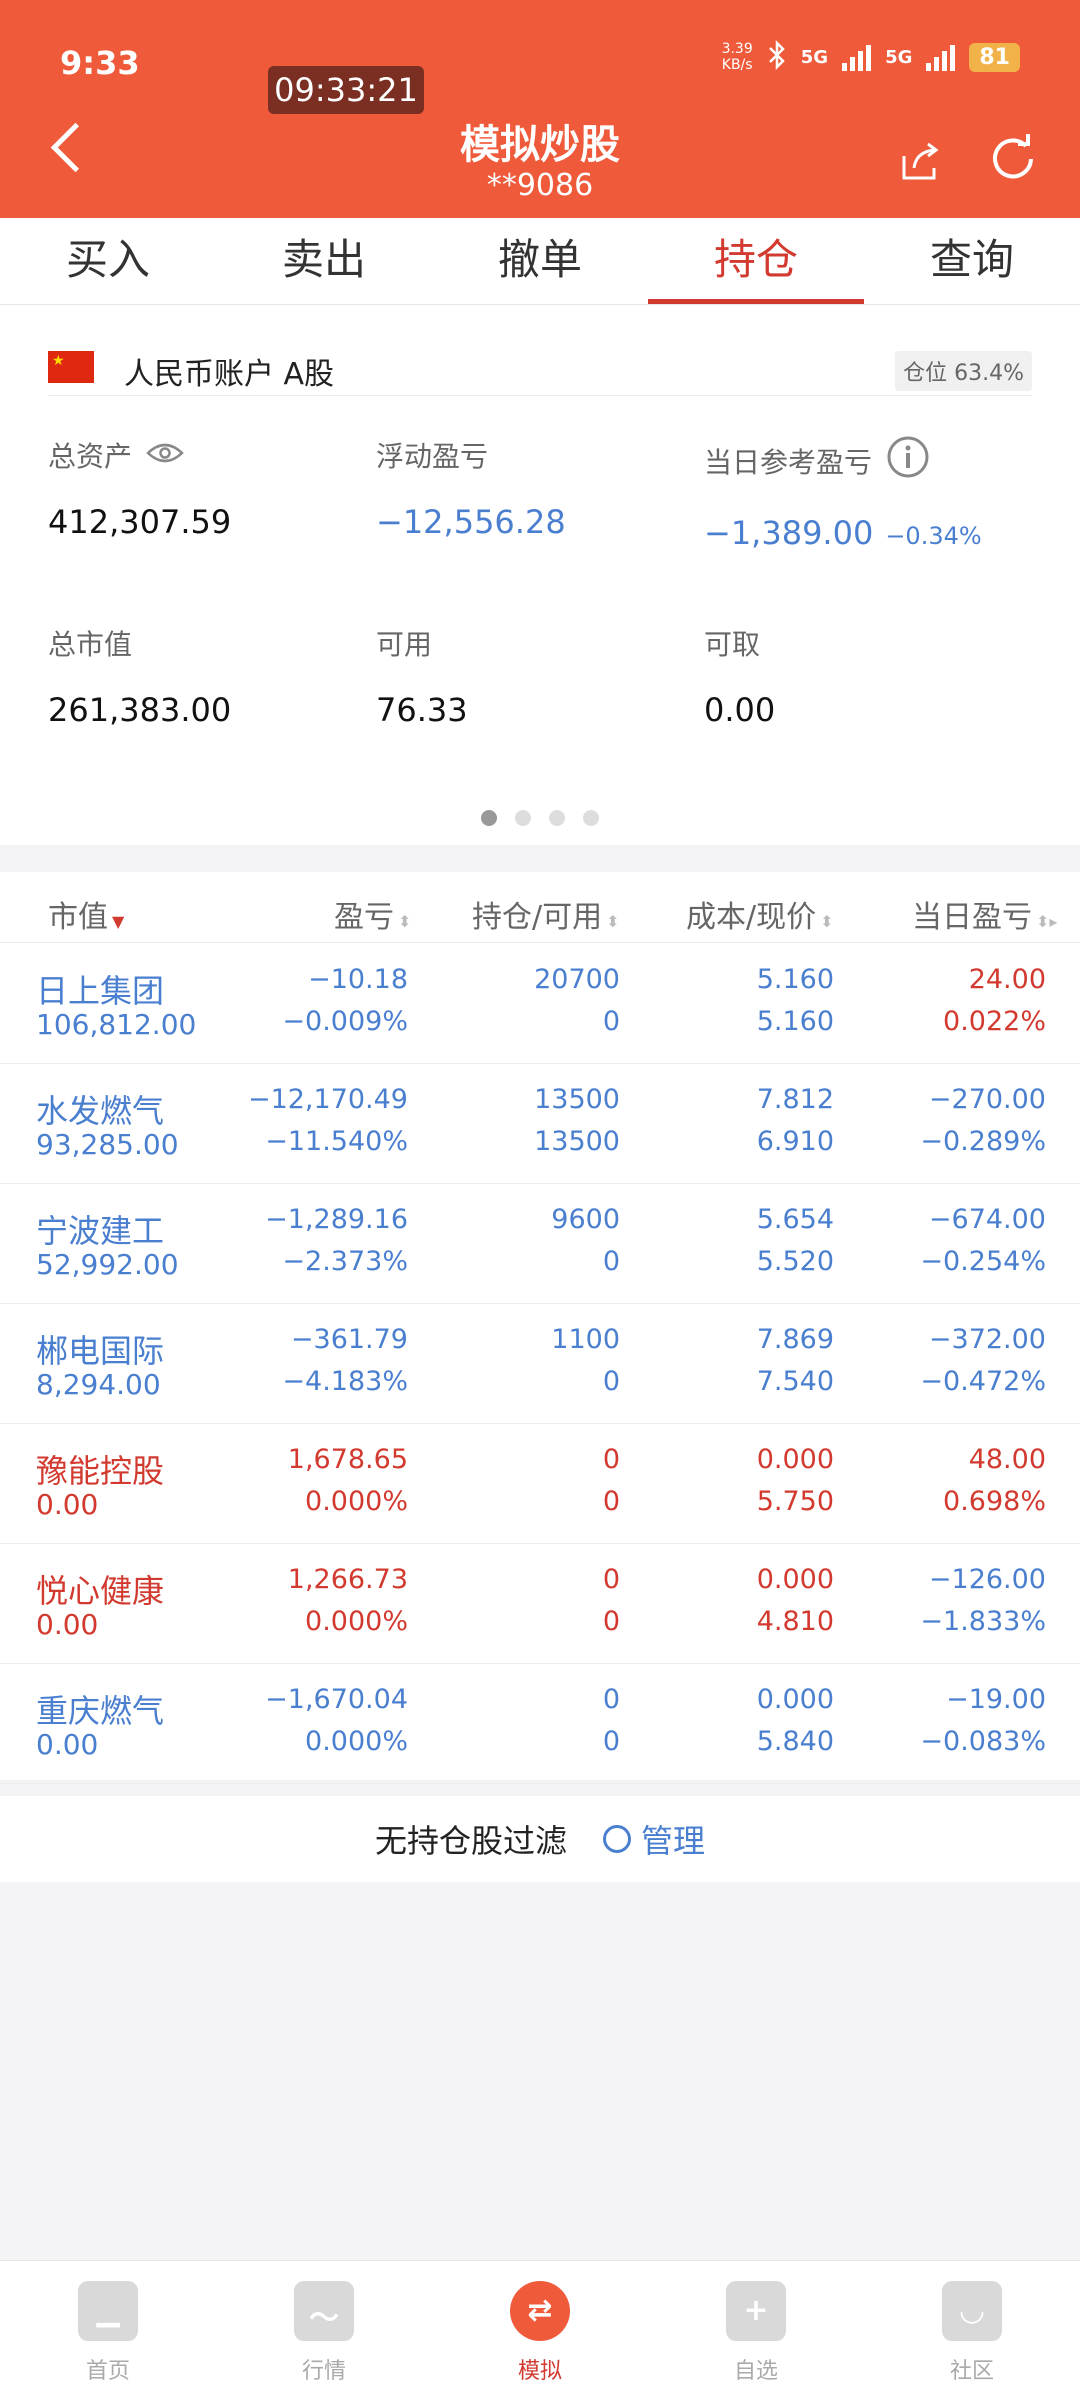 Image resolution: width=1080 pixels, height=2401 pixels. I want to click on nav-community: ◡ 社区, so click(972, 2331).